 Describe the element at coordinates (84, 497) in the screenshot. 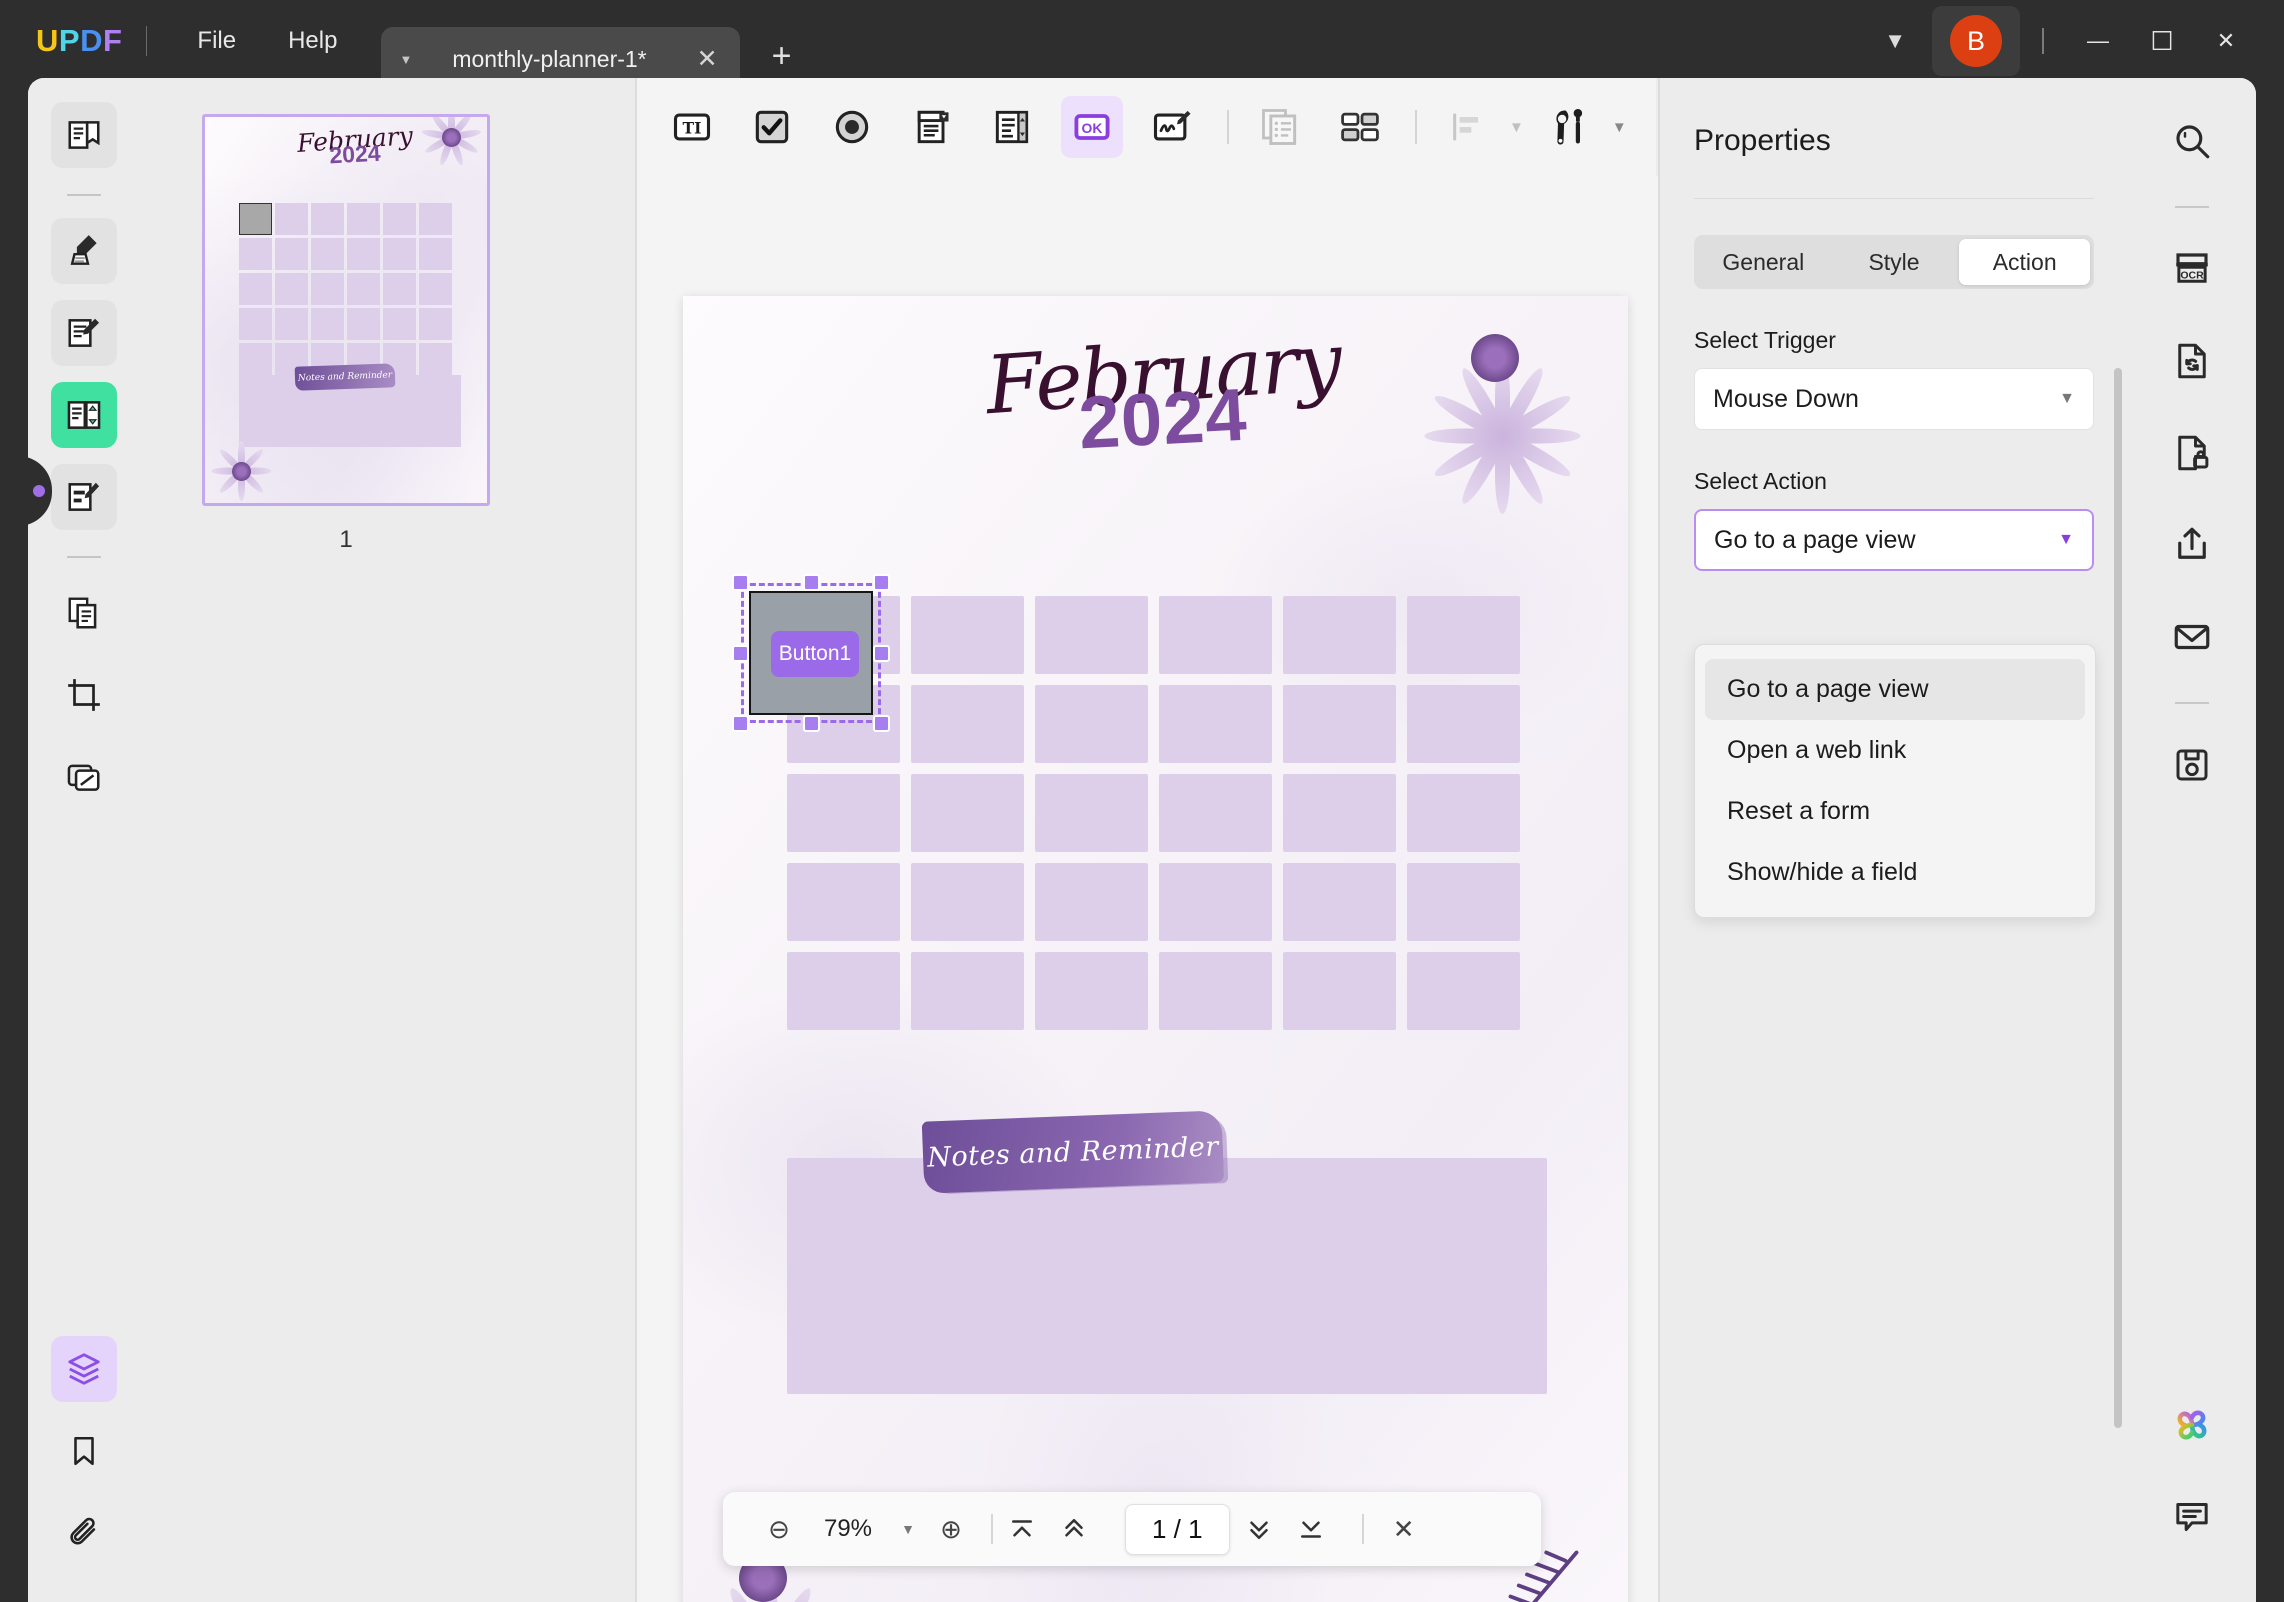

I see `sidebar-item-prepare-form` at that location.